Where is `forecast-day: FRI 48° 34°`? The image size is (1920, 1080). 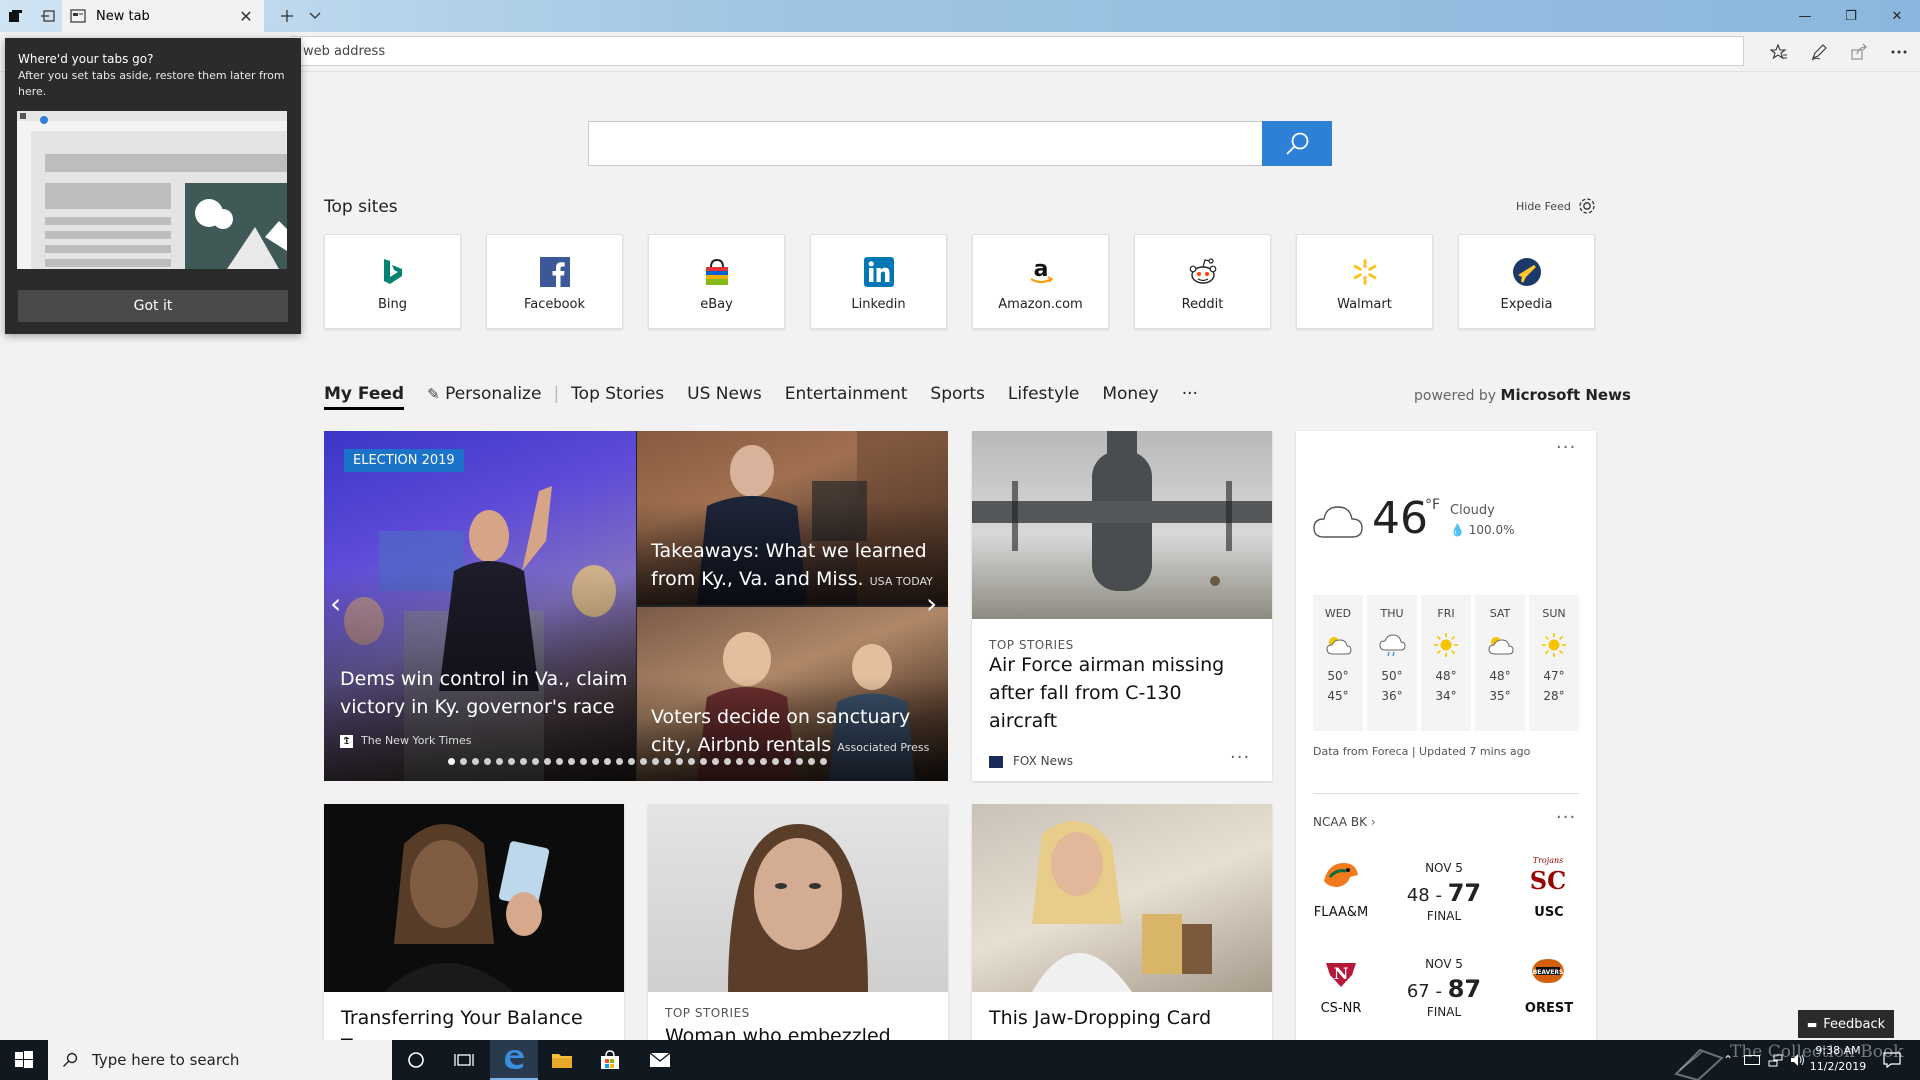 forecast-day: FRI 48° 34° is located at coordinates (1446, 663).